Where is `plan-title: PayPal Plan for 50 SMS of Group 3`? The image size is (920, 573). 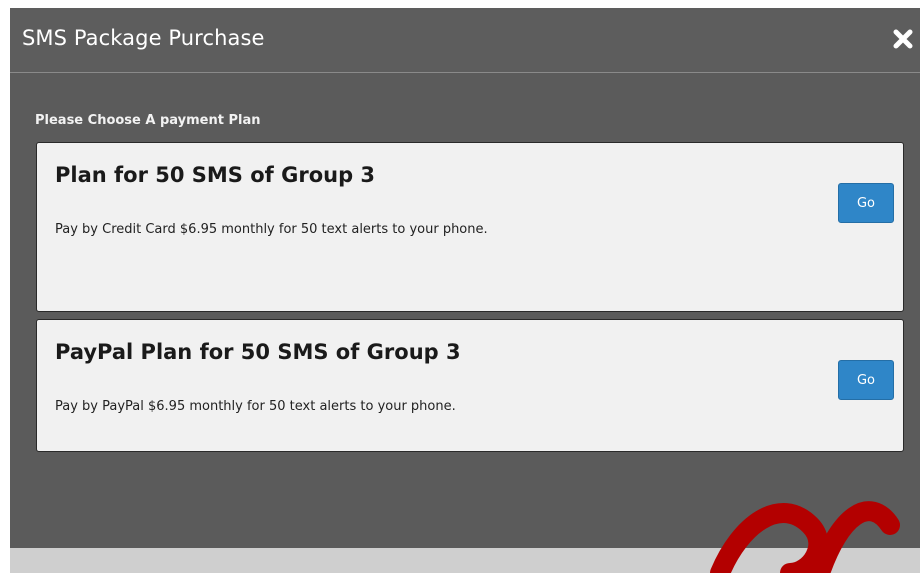
plan-title: PayPal Plan for 50 SMS of Group 3 is located at coordinates (258, 352).